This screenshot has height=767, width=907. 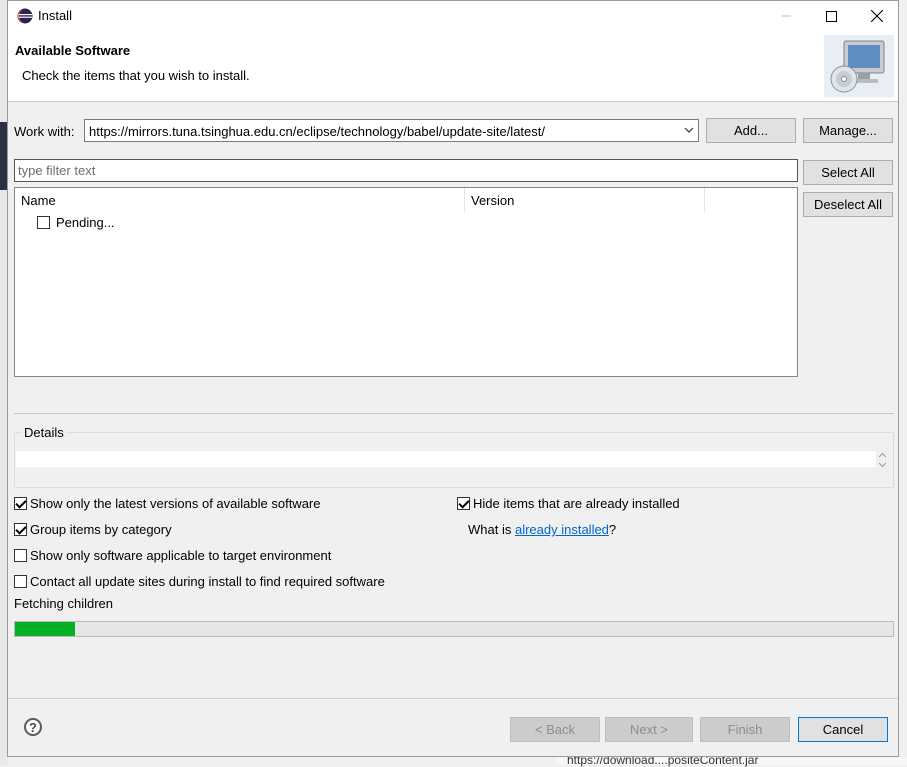 What do you see at coordinates (38, 200) in the screenshot?
I see `column-name-header: Name` at bounding box center [38, 200].